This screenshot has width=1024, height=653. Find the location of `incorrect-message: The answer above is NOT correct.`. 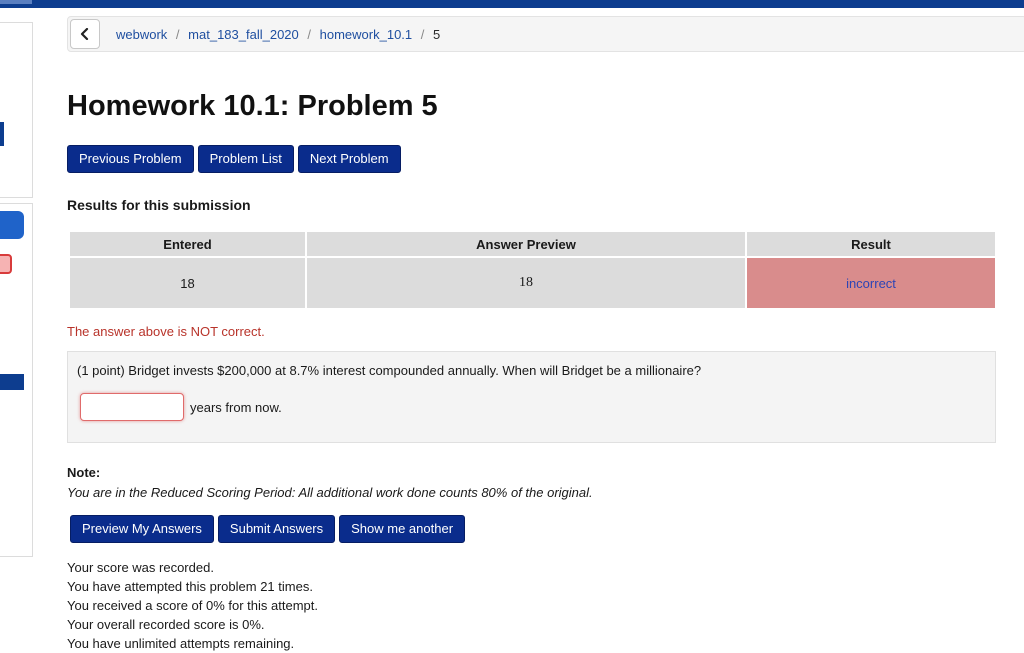

incorrect-message: The answer above is NOT correct. is located at coordinates (166, 331).